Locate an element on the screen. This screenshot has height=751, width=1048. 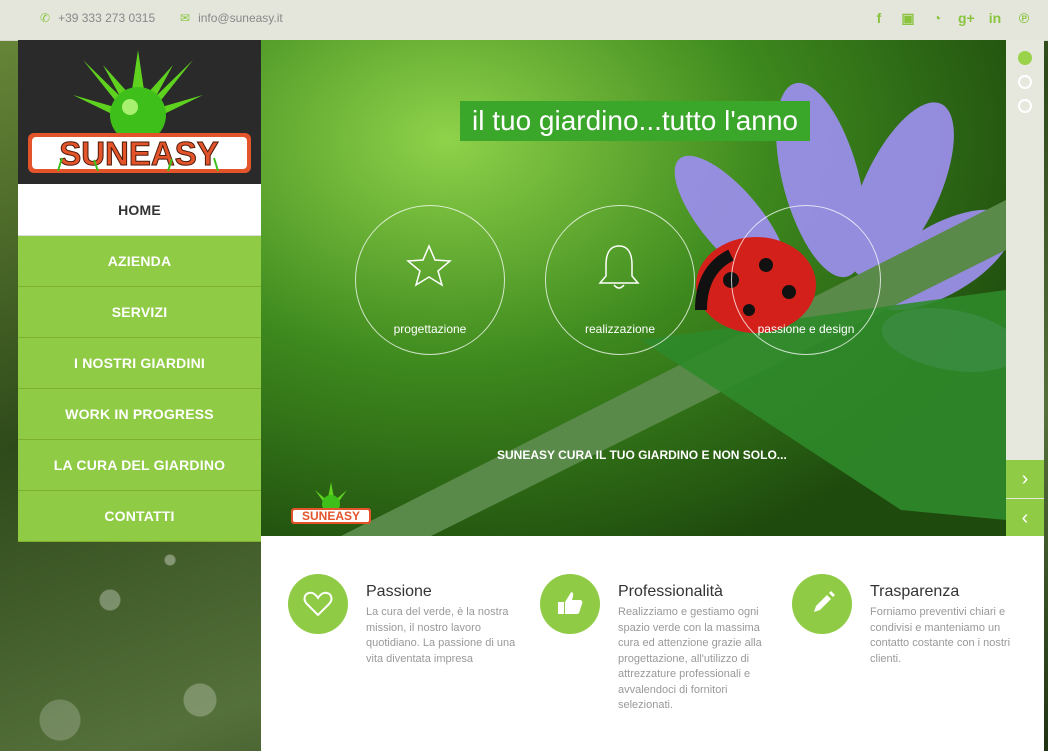
nav-label: I NOSTRI GIARDINI is located at coordinates (139, 363).